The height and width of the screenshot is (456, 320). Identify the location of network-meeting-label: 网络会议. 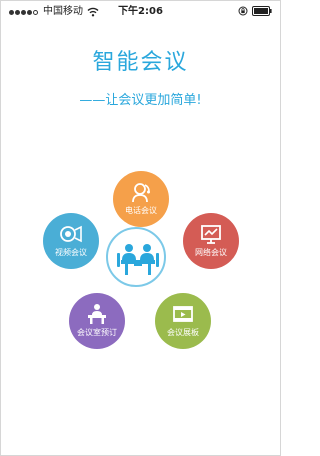
(211, 252).